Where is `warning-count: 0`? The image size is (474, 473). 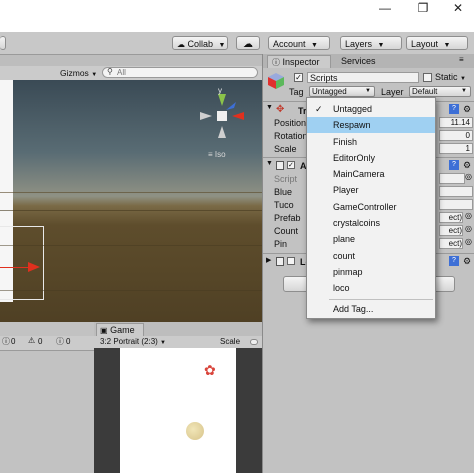
warning-count: 0 is located at coordinates (40, 341).